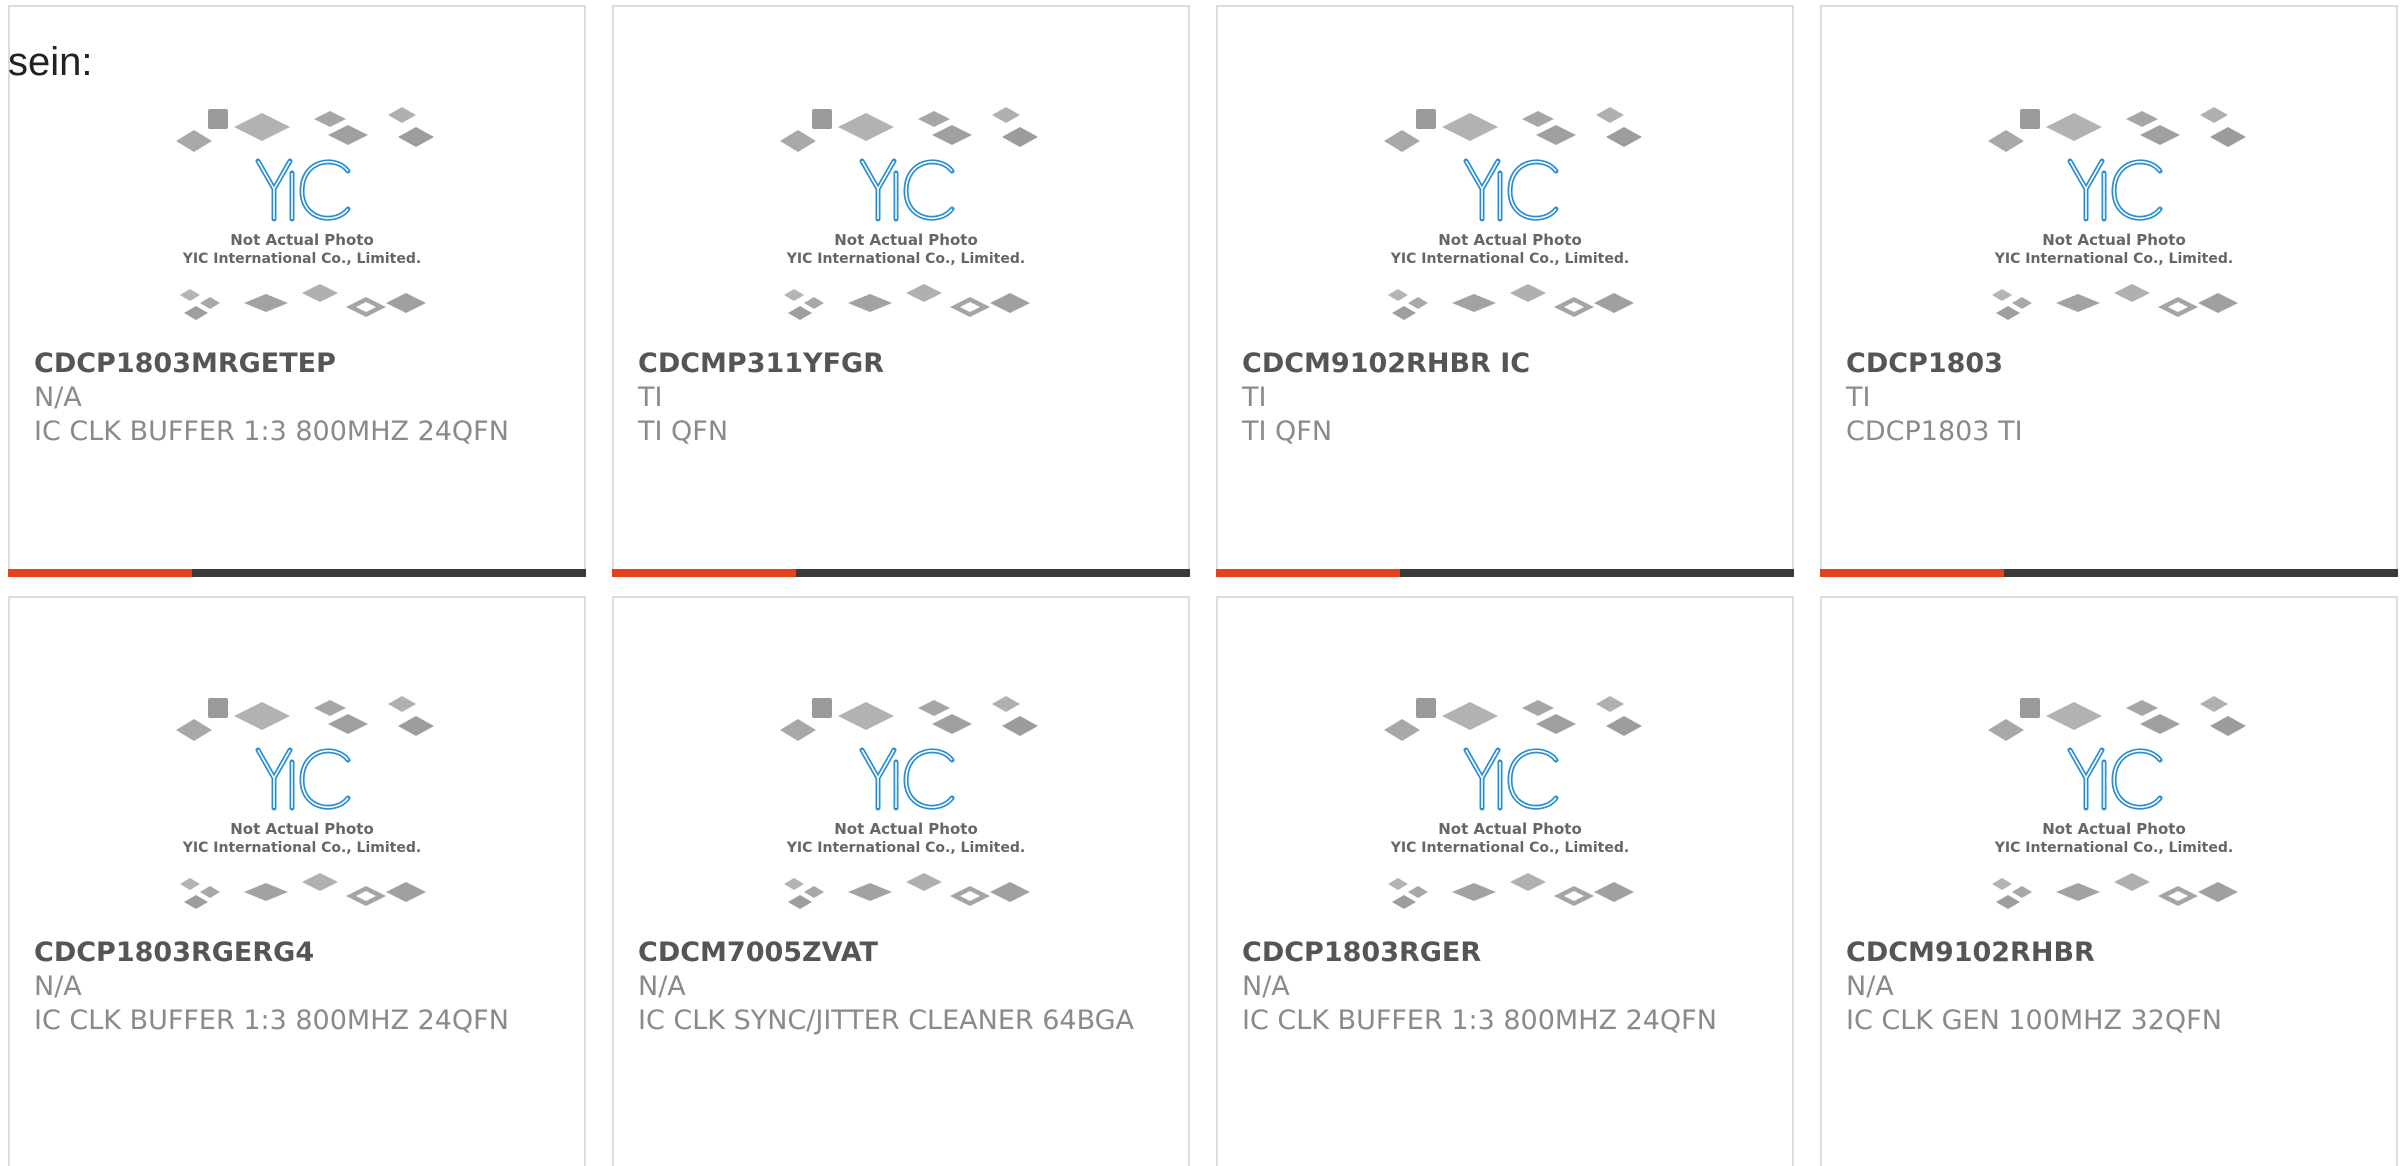  I want to click on intro-text: sein:, so click(50, 62).